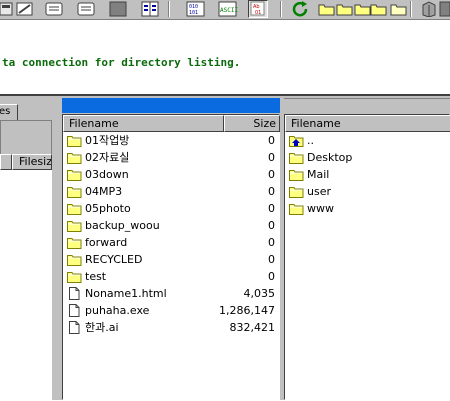 Image resolution: width=450 pixels, height=401 pixels. I want to click on log-line: ta connection for directory listing., so click(121, 62).